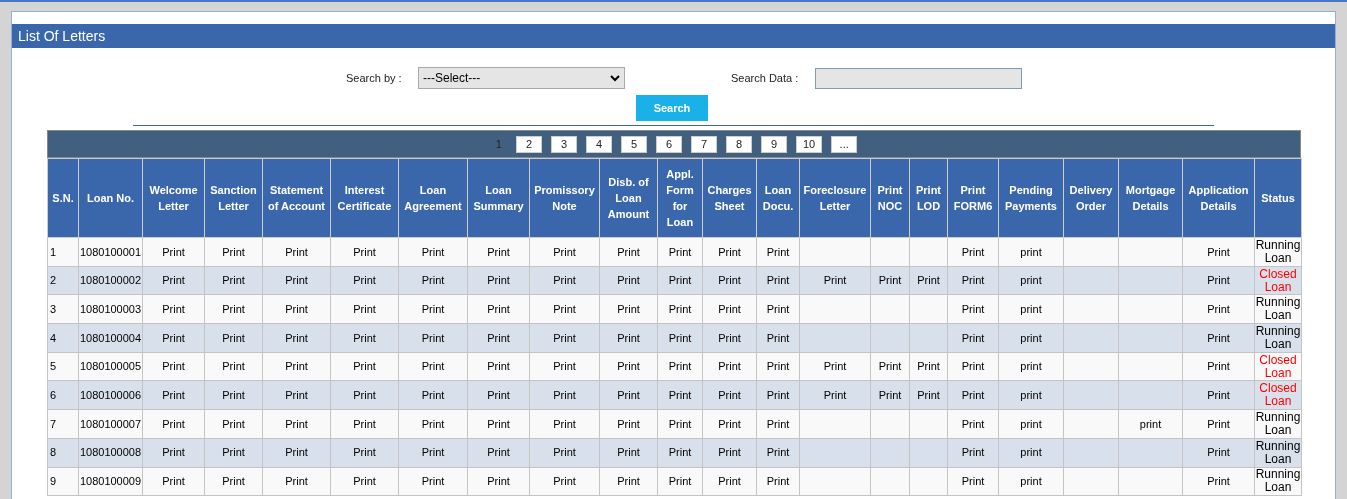 The width and height of the screenshot is (1347, 499). What do you see at coordinates (521, 78) in the screenshot?
I see `search-by-dropdown: ---Select---` at bounding box center [521, 78].